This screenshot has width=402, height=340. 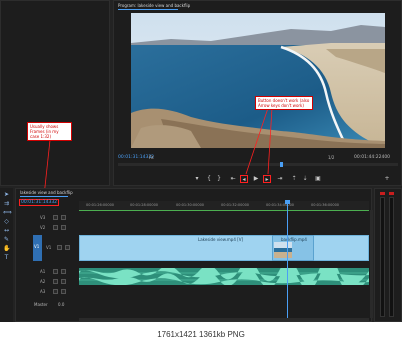 I want to click on clip-label: Lakeside view.mp4 [V], so click(x=221, y=239).